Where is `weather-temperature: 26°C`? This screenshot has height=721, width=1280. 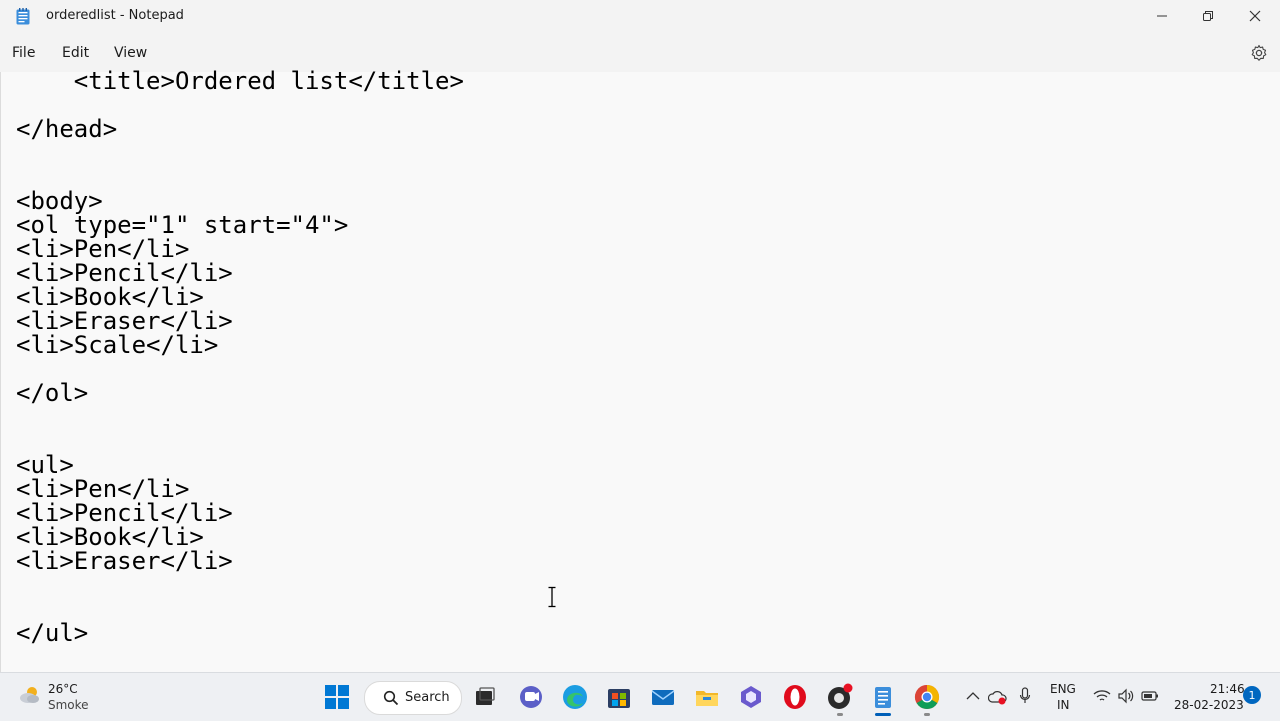 weather-temperature: 26°C is located at coordinates (63, 689).